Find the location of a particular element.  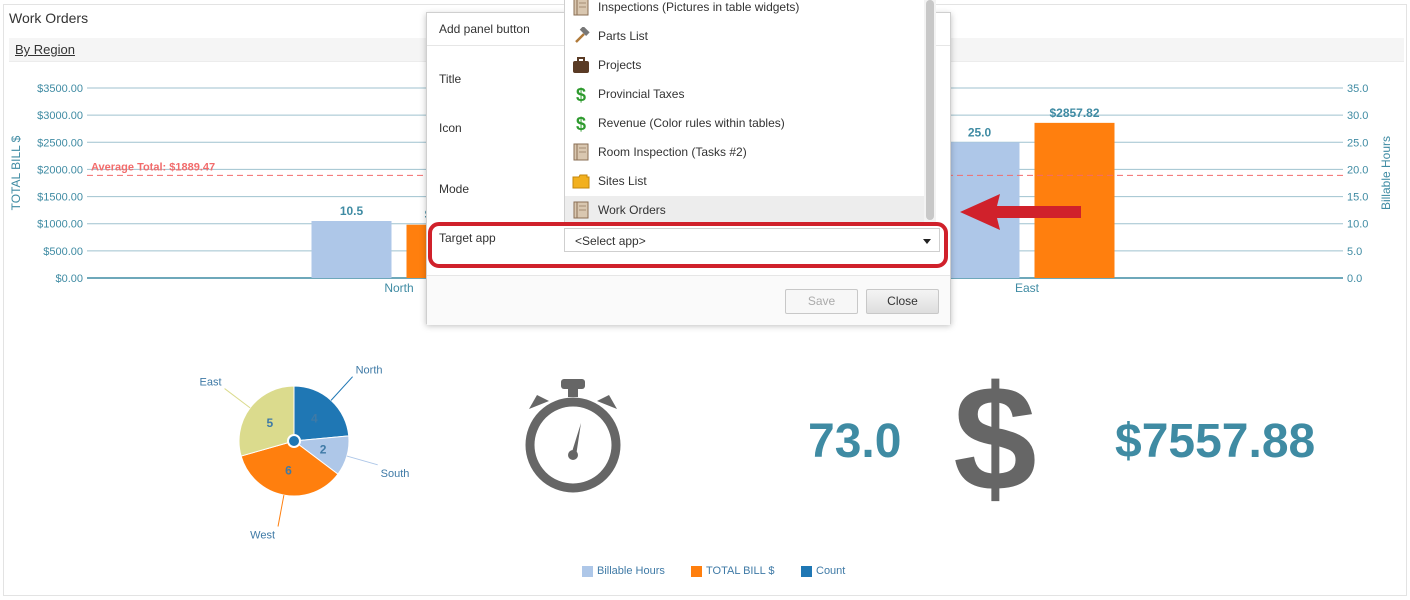

pie-slice-value: 4 is located at coordinates (314, 419).